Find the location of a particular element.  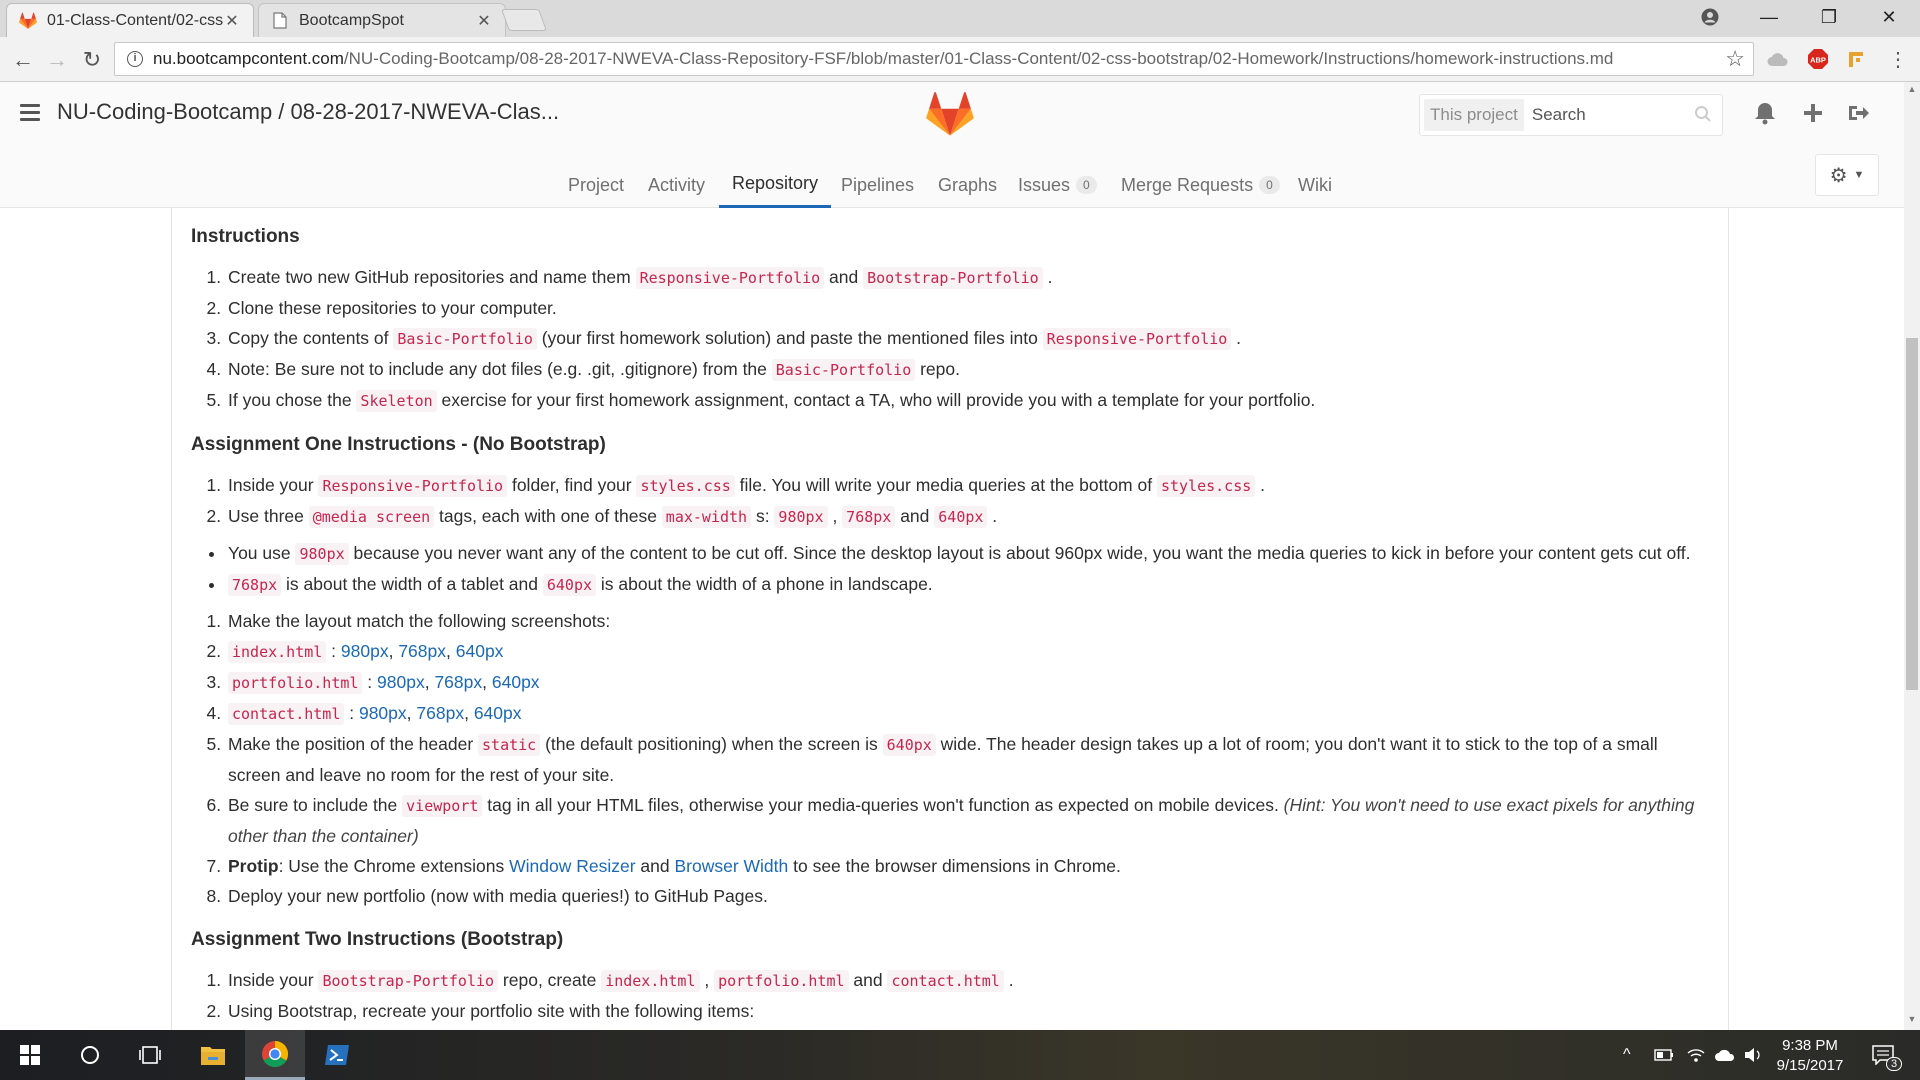

bookmark-star-icon: ☆ is located at coordinates (1735, 59).